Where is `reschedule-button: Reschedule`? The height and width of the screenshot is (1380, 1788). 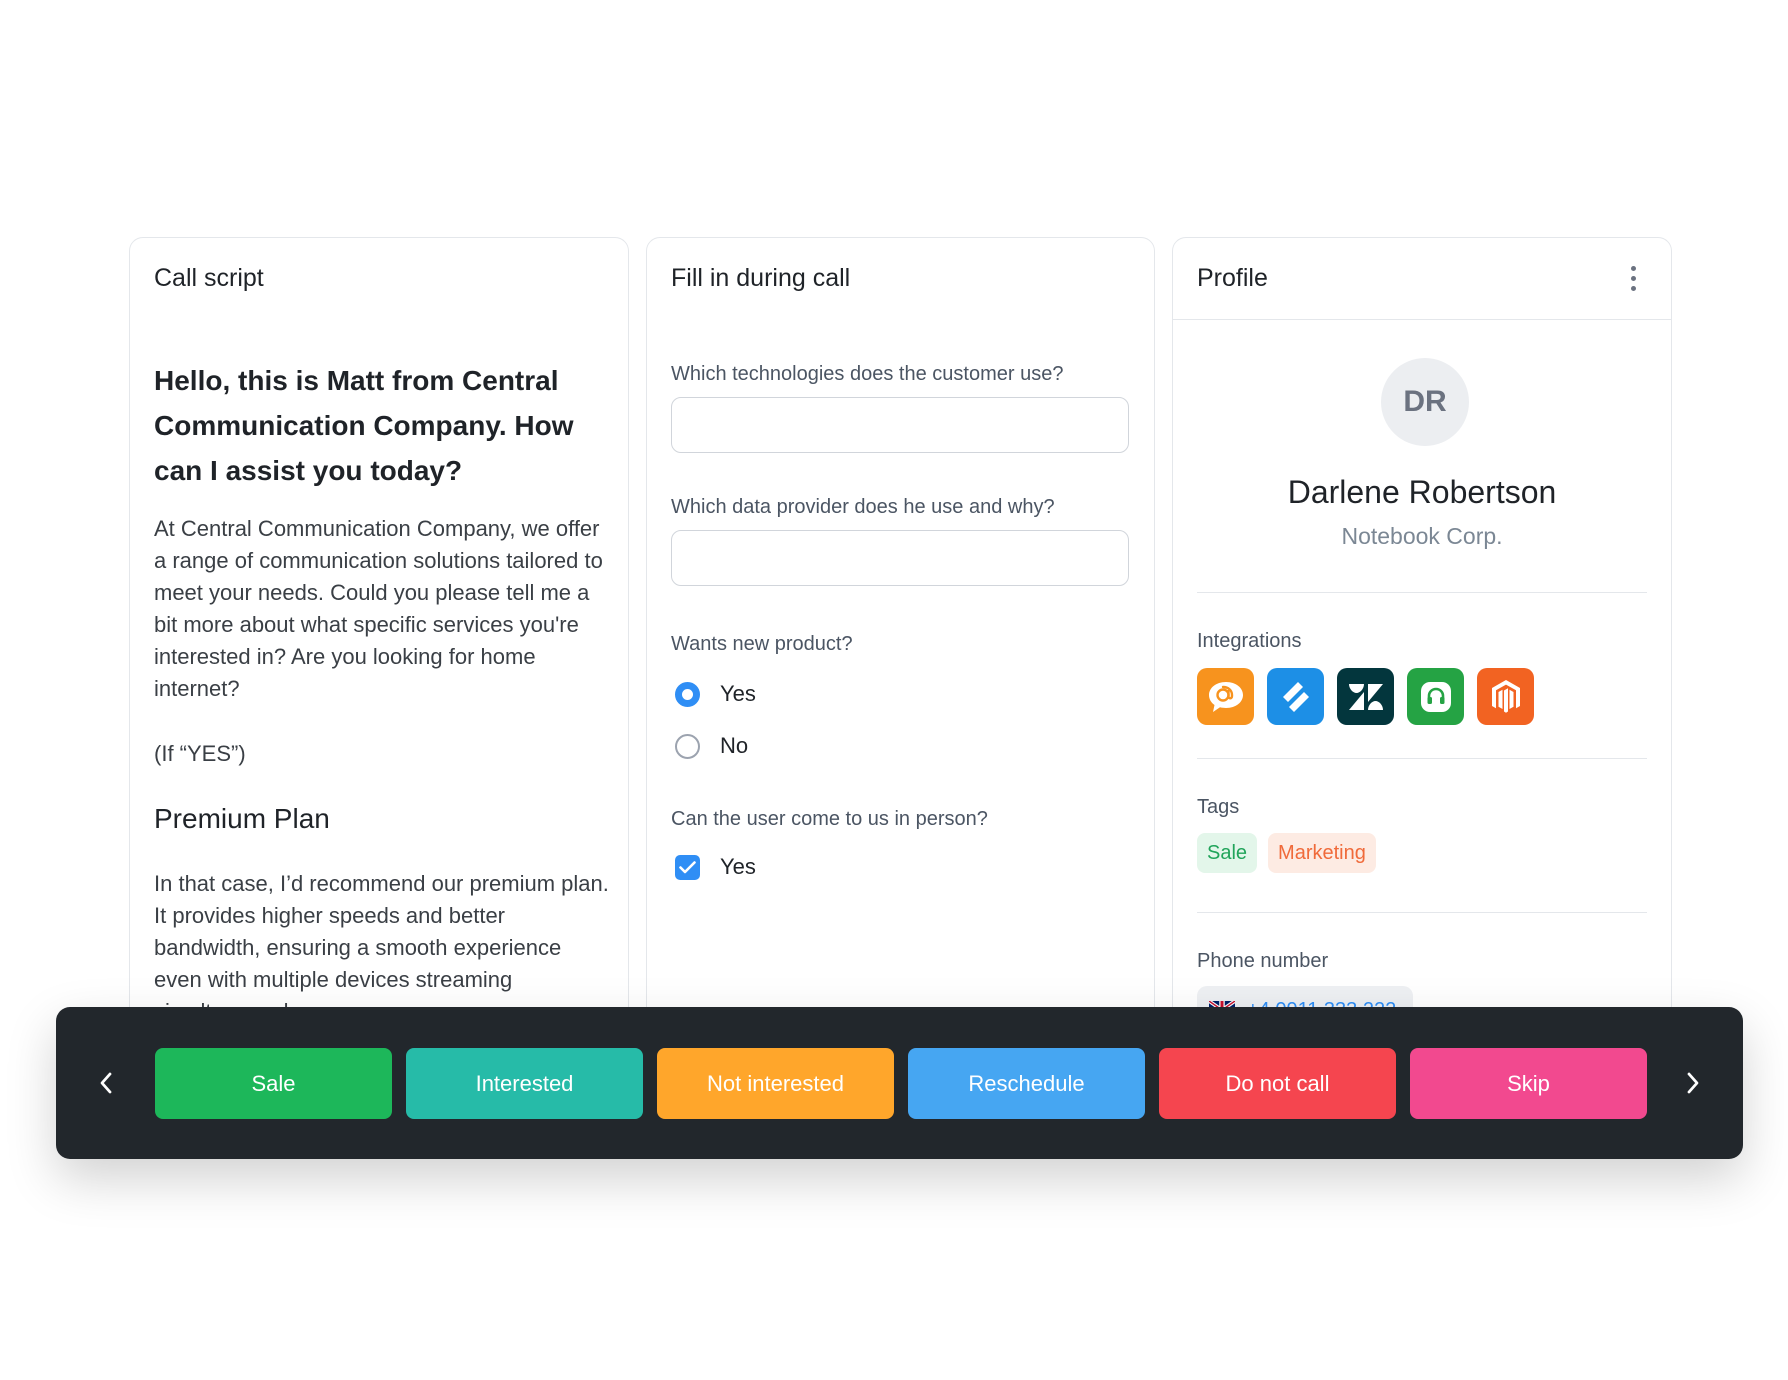
reschedule-button: Reschedule is located at coordinates (1026, 1083).